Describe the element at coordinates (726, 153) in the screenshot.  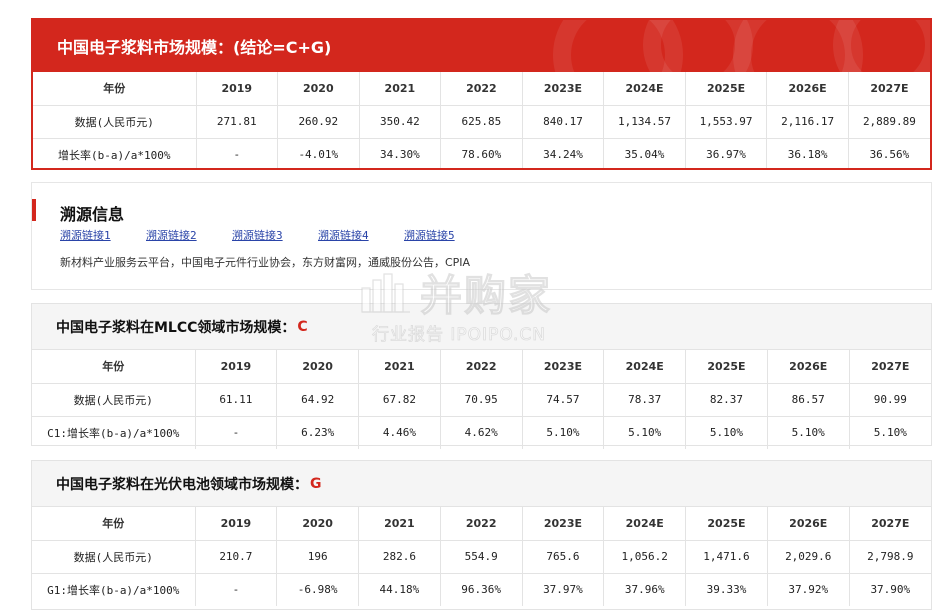
I see `market-size-cell: 36.97%` at that location.